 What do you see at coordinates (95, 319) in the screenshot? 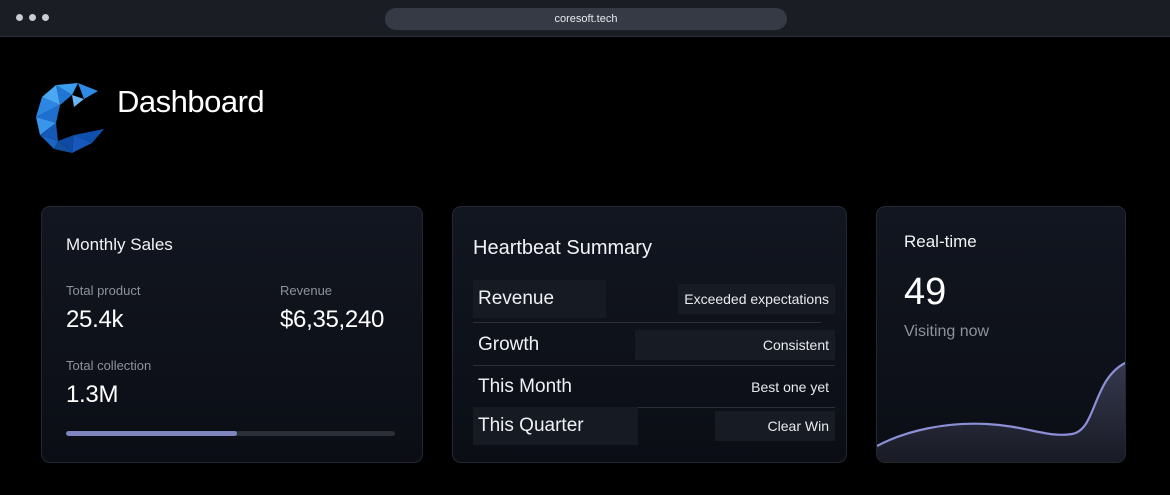
I see `total-product-value: 25.4k` at bounding box center [95, 319].